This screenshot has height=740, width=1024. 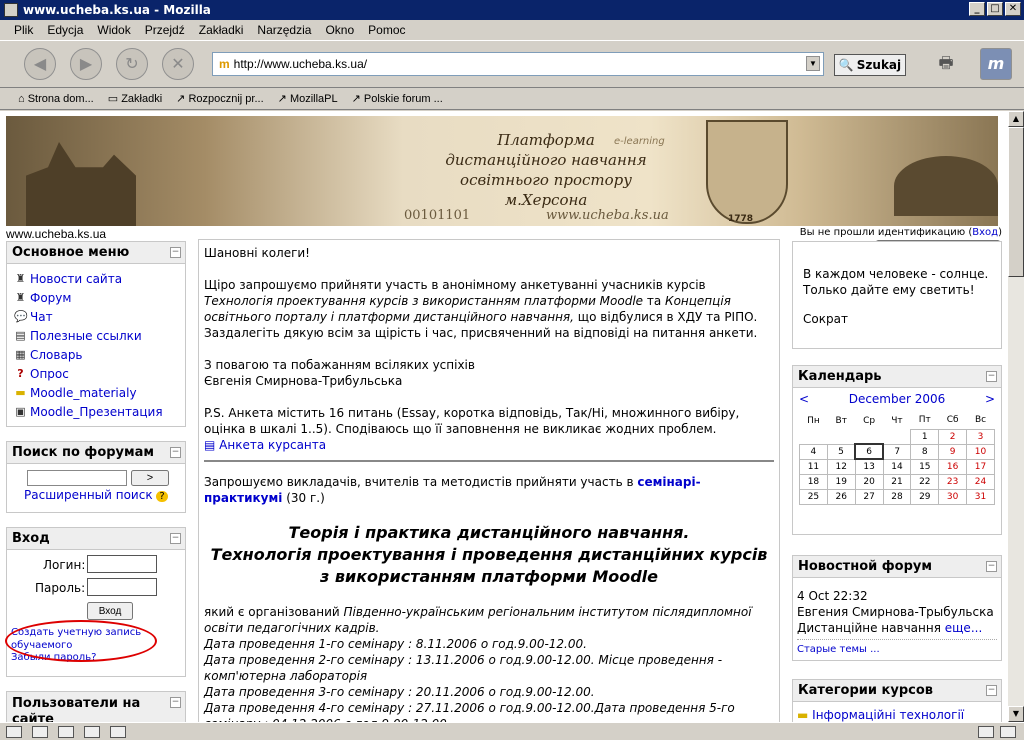 I want to click on menu-item-news: ♜ Новости сайта, so click(x=96, y=278).